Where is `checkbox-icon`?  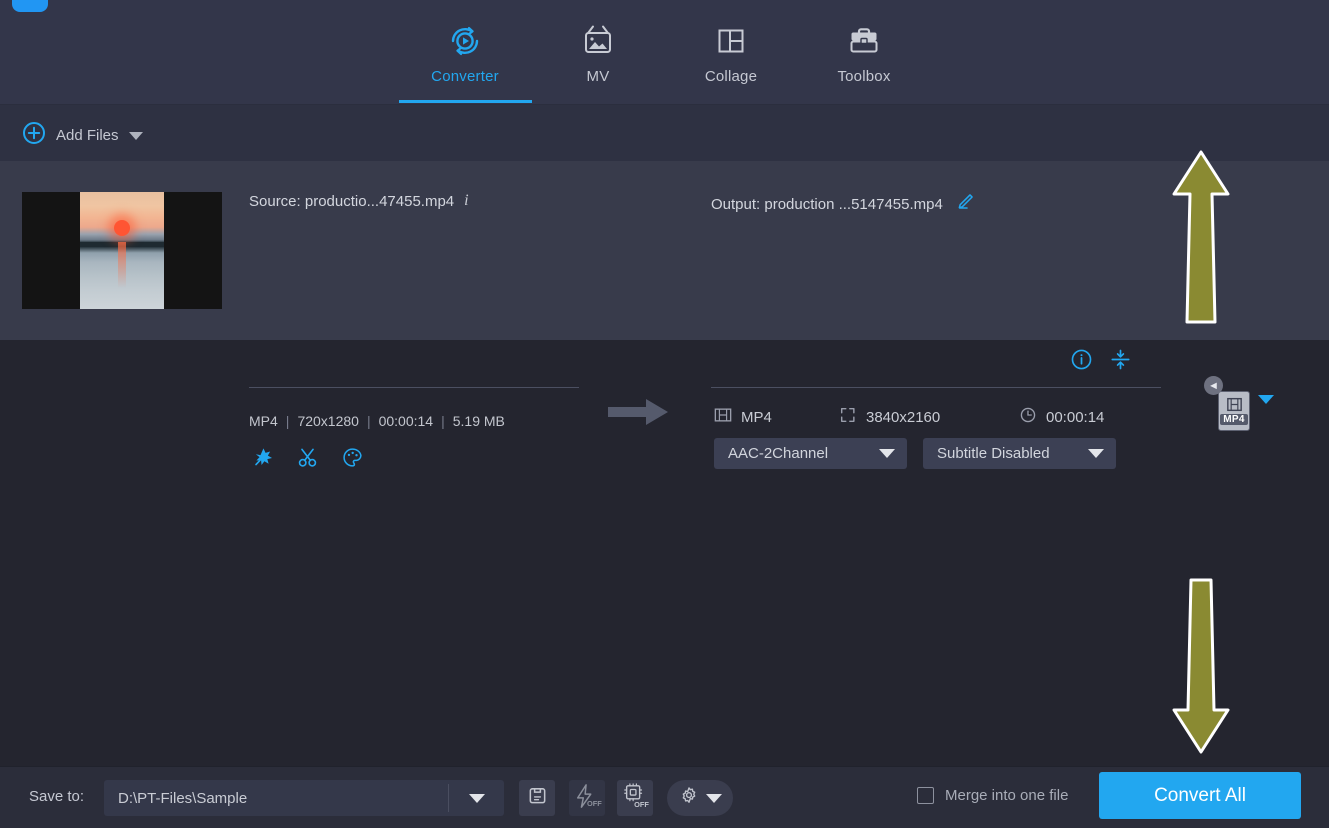
checkbox-icon is located at coordinates (925, 795).